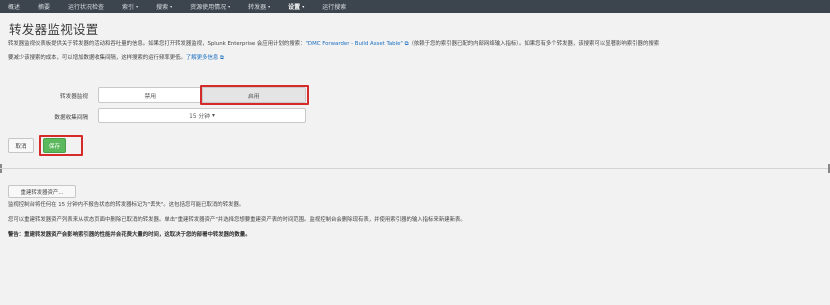 The image size is (830, 305). Describe the element at coordinates (415, 168) in the screenshot. I see `section-divider` at that location.